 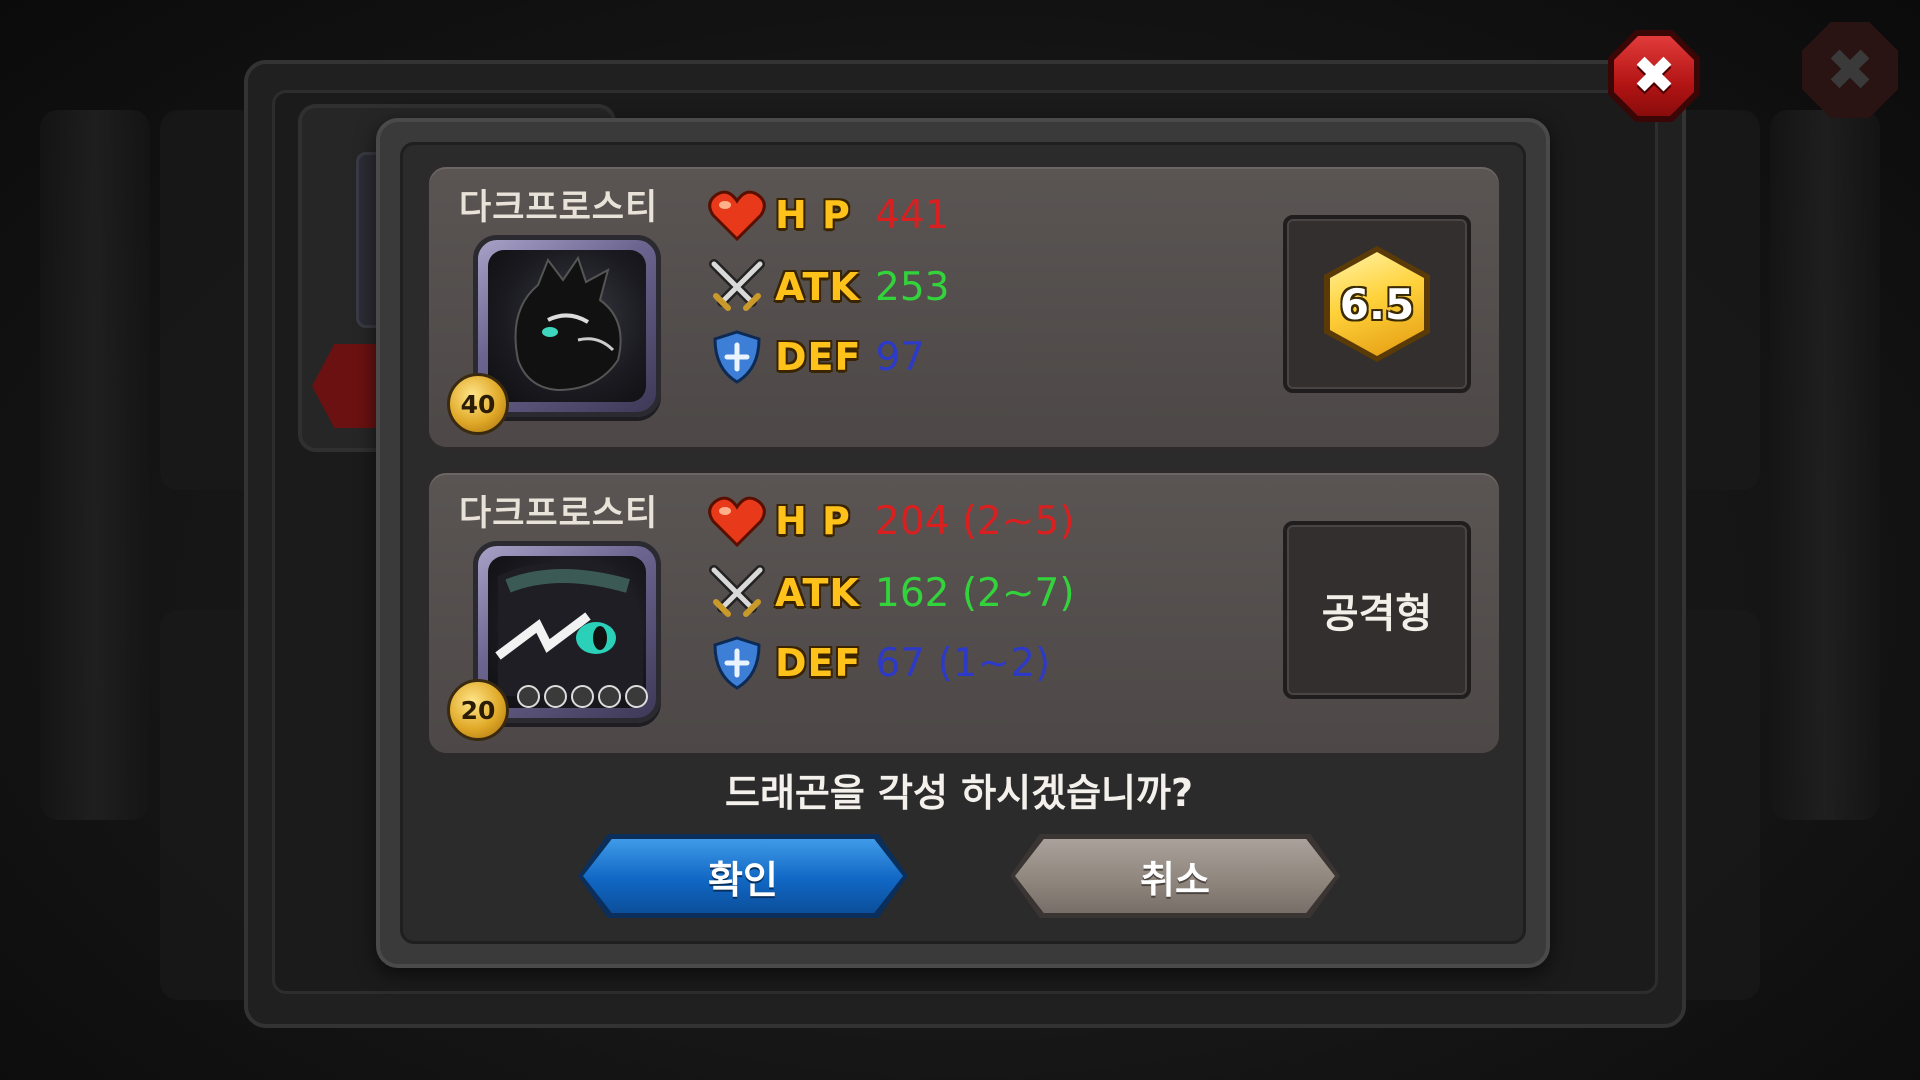 I want to click on grade-hexagon-icon: 6.5, so click(x=1377, y=304).